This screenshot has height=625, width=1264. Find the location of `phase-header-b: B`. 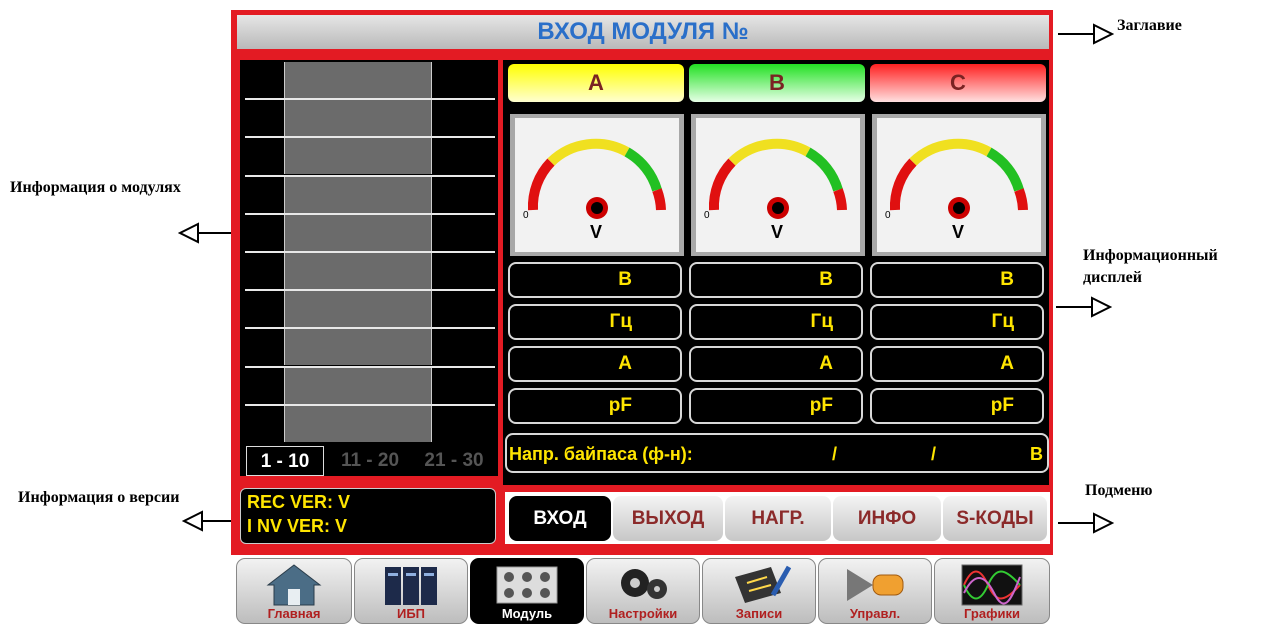

phase-header-b: B is located at coordinates (777, 83).